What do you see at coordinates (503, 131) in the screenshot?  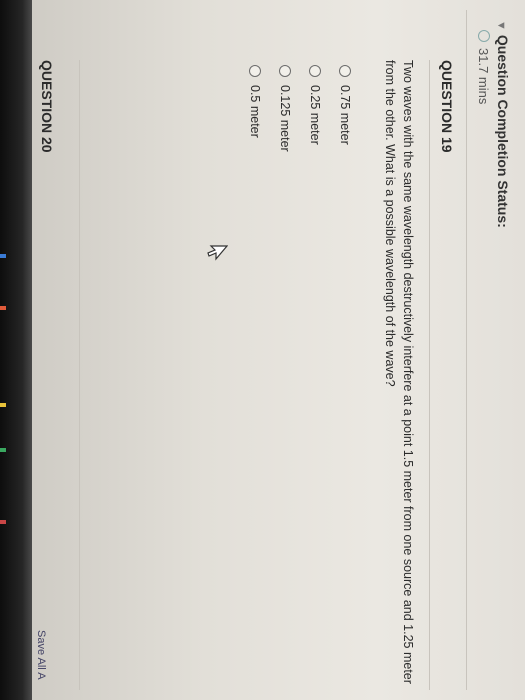 I see `status-title: Question Completion Status:` at bounding box center [503, 131].